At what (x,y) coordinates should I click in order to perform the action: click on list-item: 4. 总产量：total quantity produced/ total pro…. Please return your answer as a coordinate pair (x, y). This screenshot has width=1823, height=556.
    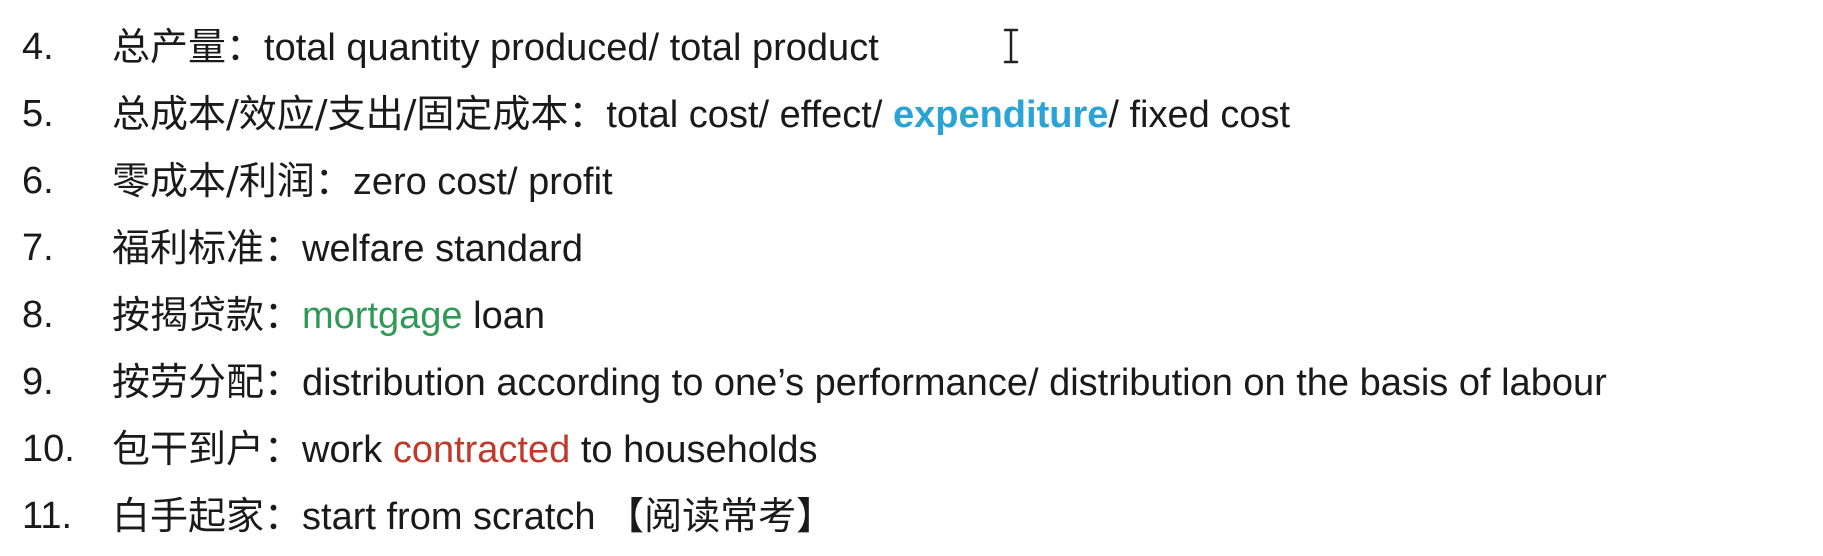
    Looking at the image, I should click on (911, 47).